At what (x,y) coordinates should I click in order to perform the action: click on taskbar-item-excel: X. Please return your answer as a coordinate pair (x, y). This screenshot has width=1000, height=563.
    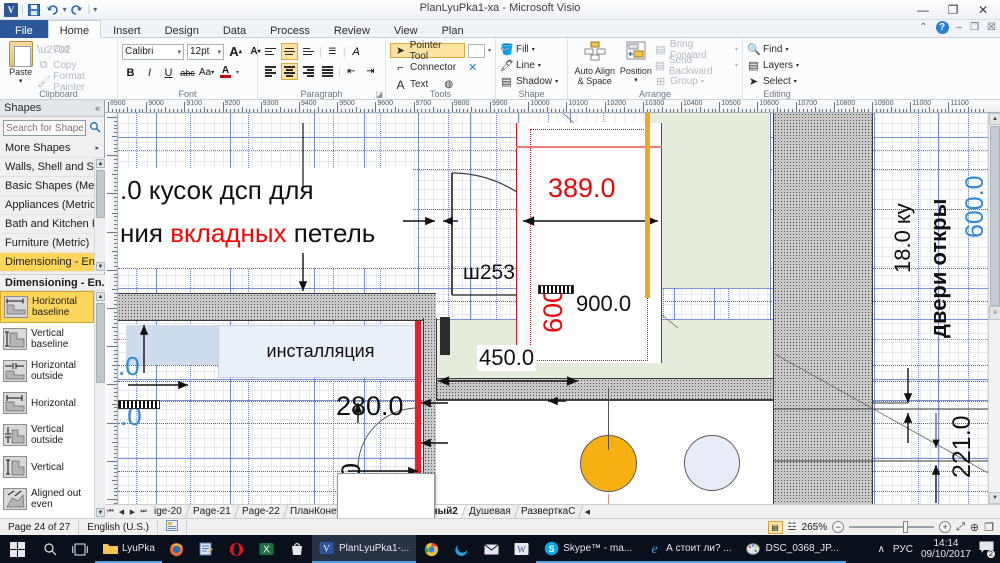
    Looking at the image, I should click on (267, 549).